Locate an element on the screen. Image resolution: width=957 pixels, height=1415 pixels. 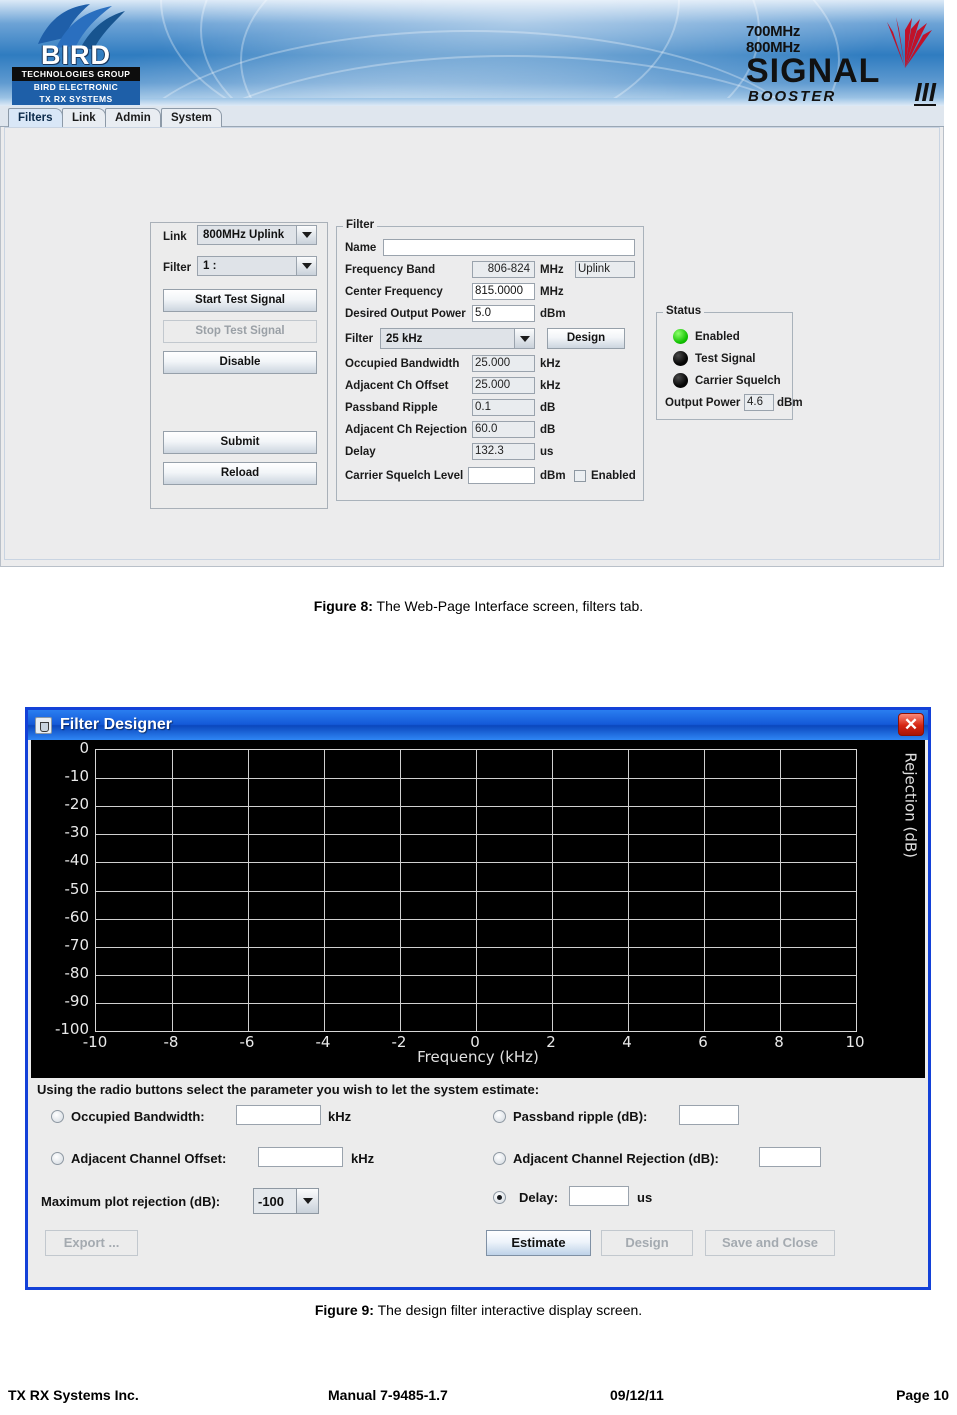
tab-filters: Filters is located at coordinates (35, 117).